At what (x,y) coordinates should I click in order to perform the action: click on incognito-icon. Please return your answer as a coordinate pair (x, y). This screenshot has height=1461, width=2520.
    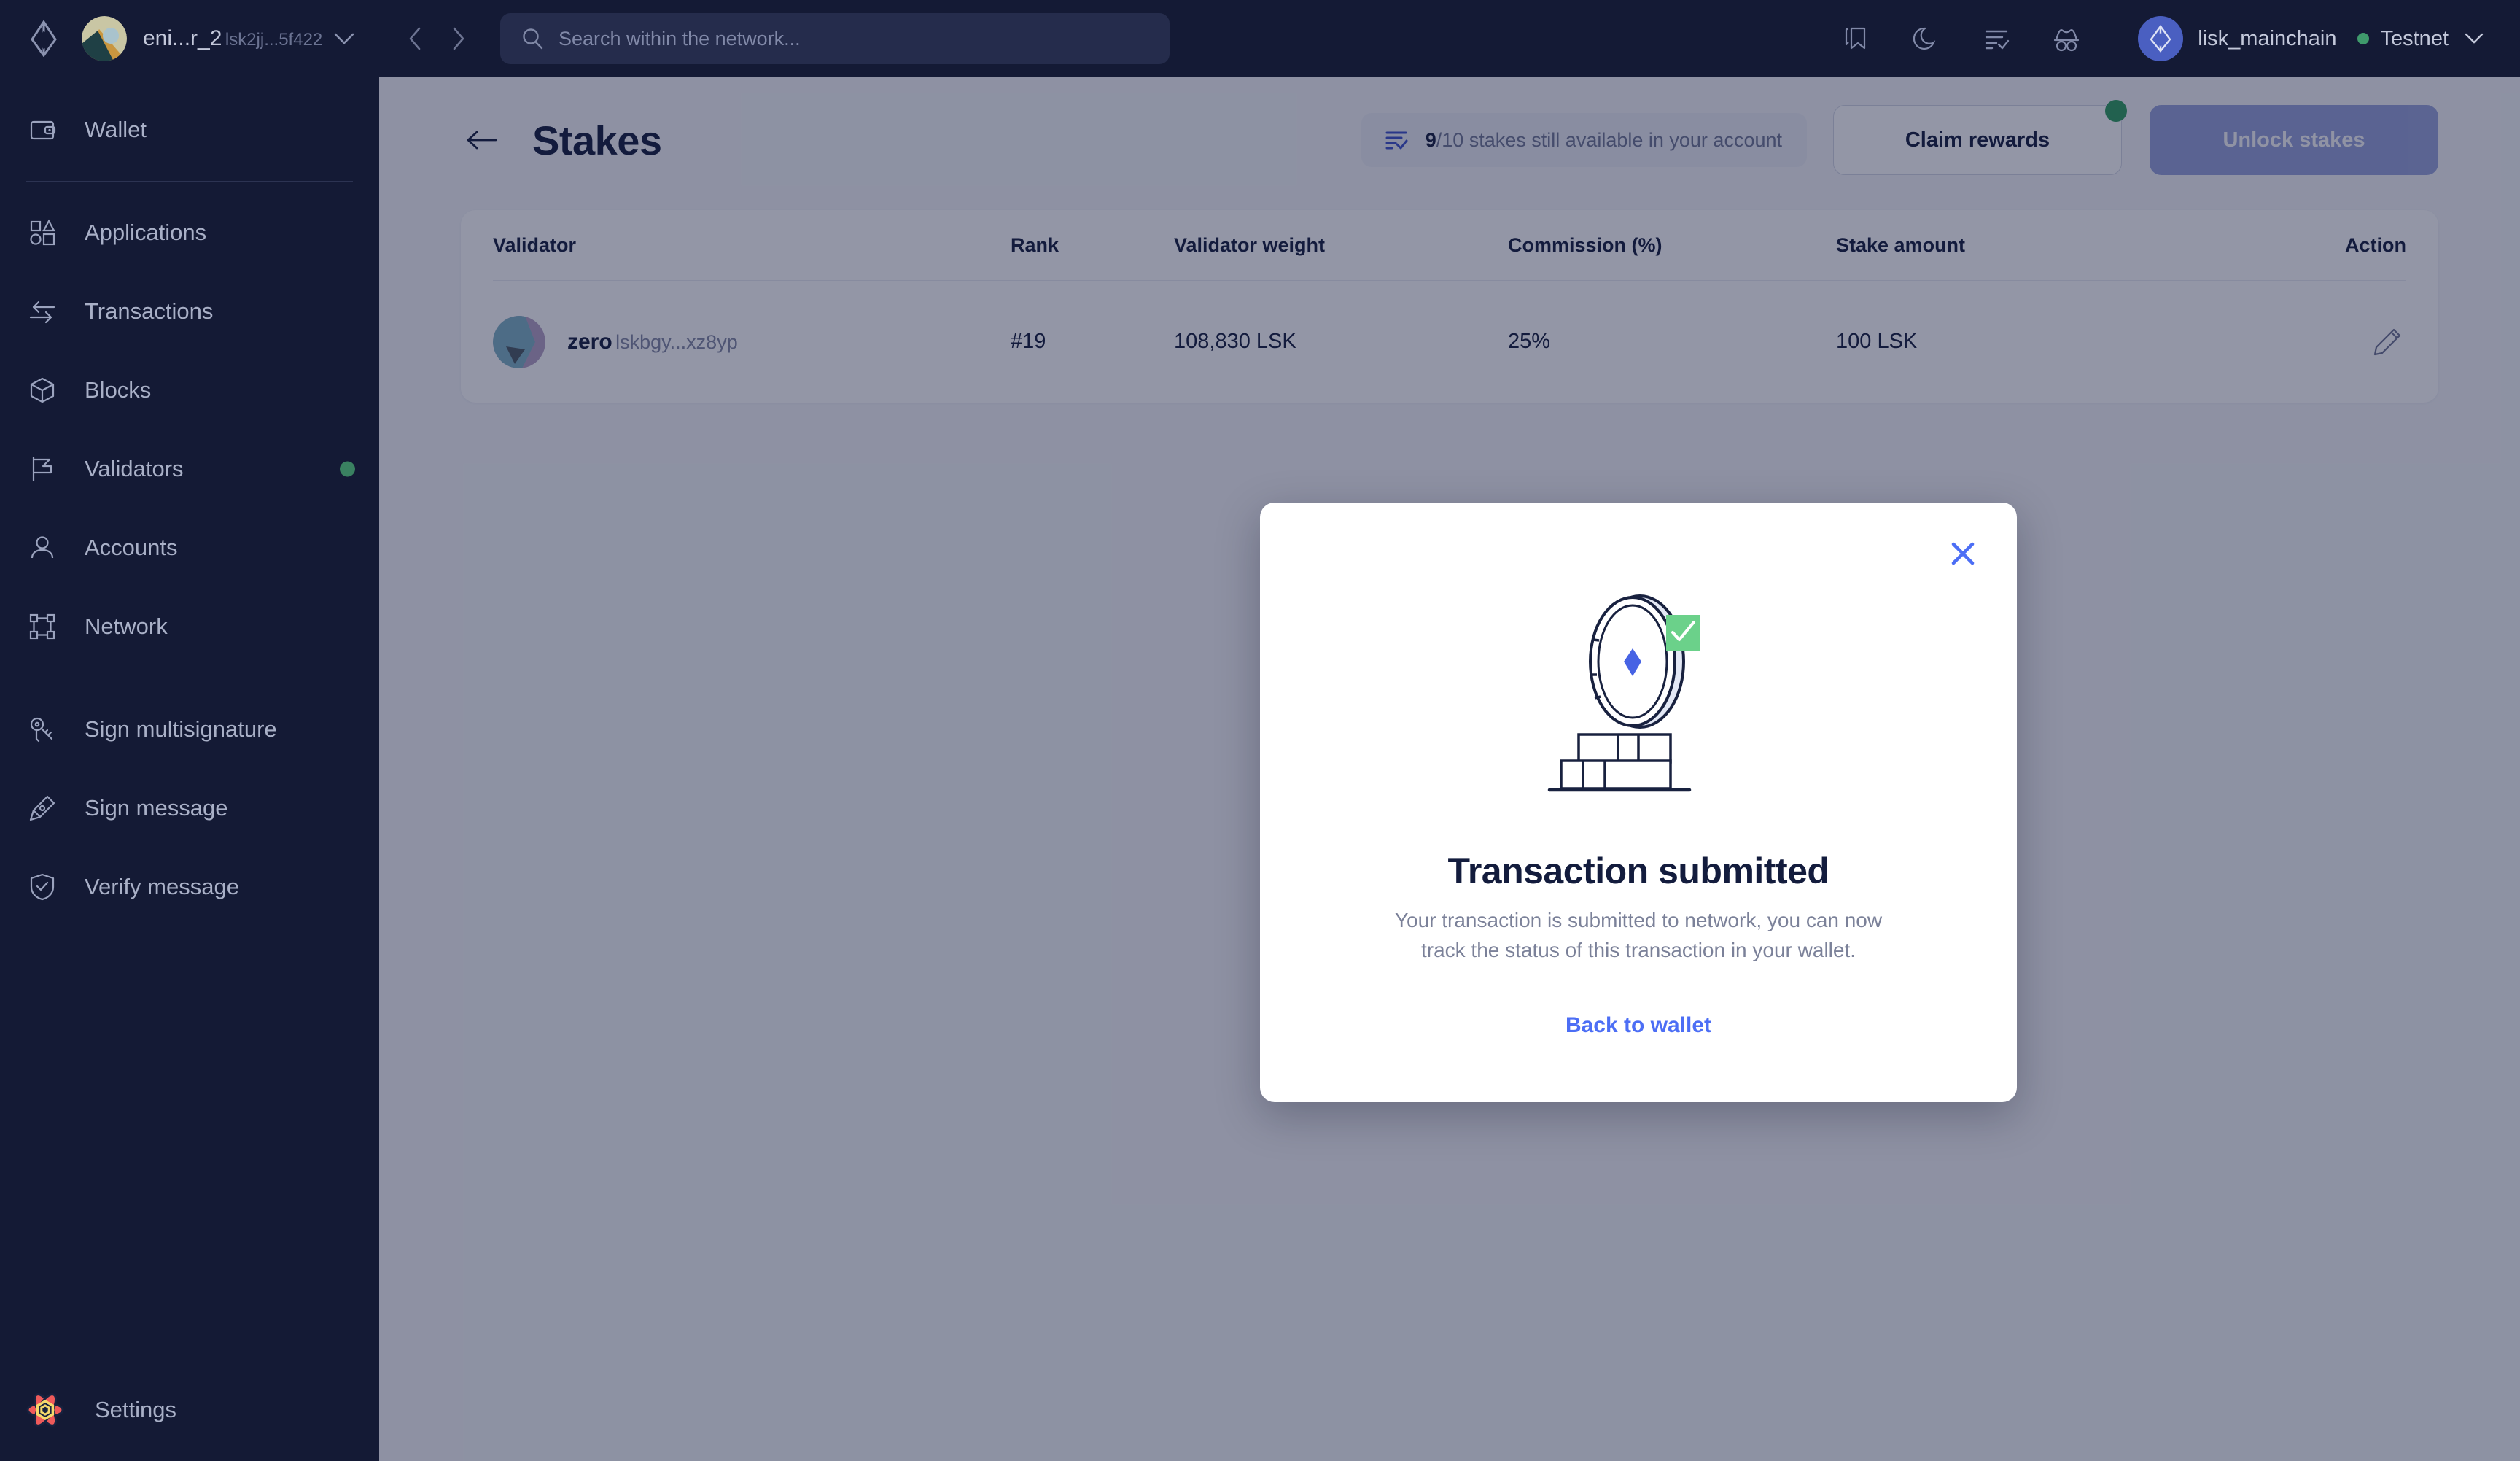
    Looking at the image, I should click on (2066, 38).